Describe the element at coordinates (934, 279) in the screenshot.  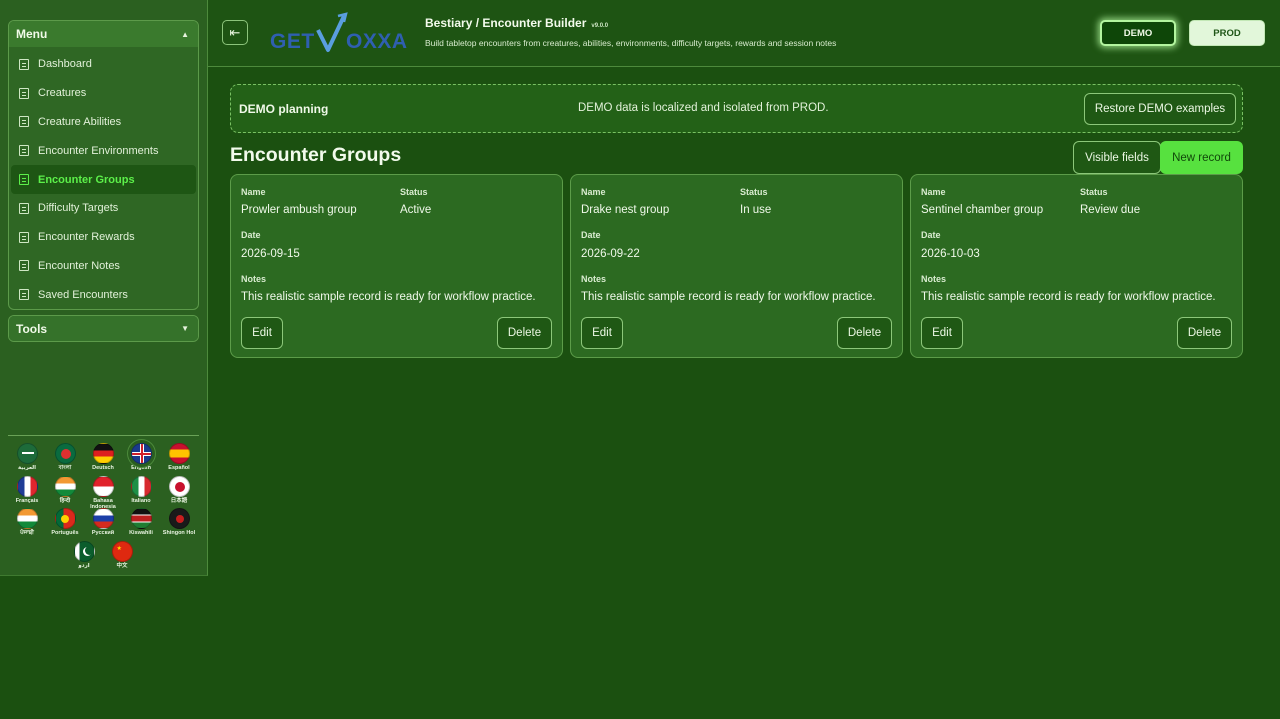
I see `notes-label: Notes` at that location.